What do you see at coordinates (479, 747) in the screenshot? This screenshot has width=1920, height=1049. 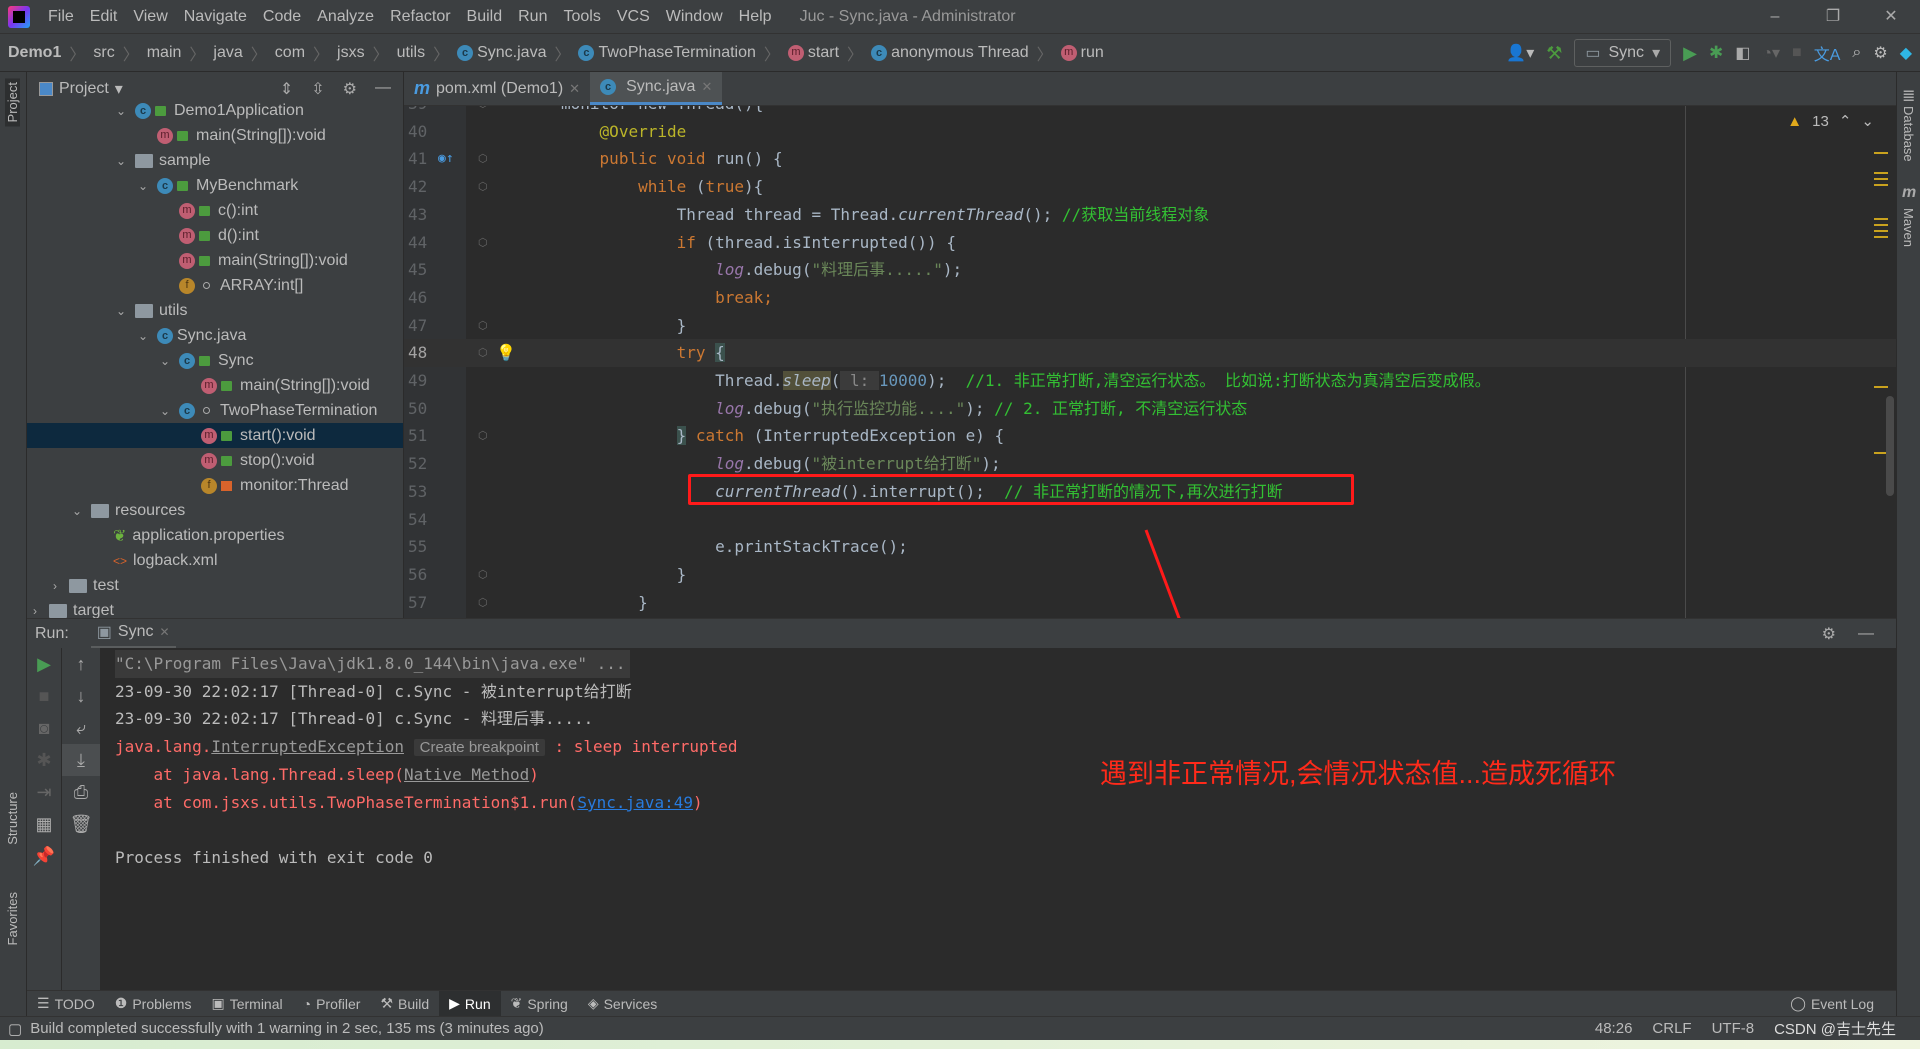 I see `create-breakpoint-tooltip: Create breakpoint` at bounding box center [479, 747].